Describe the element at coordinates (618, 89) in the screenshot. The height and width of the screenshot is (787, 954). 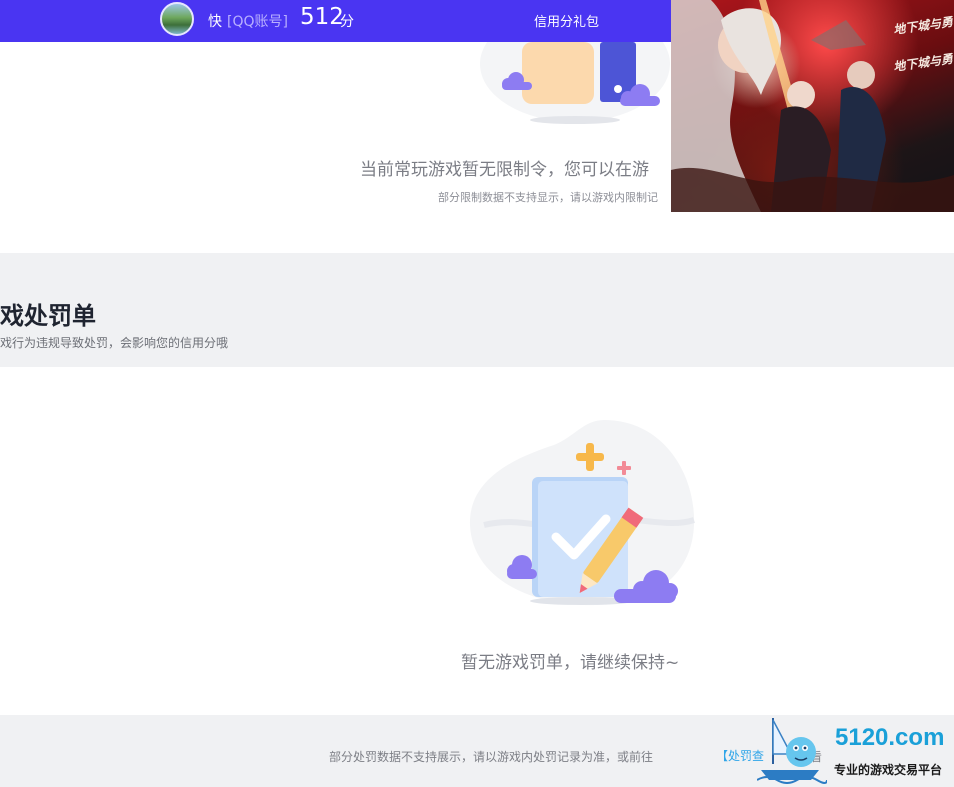
I see `card-dot` at that location.